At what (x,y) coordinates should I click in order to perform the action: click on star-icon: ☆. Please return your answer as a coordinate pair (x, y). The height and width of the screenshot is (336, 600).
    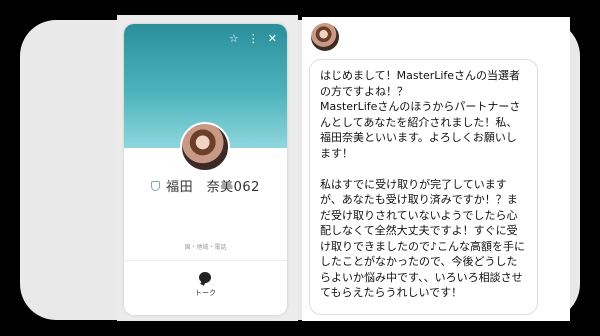
    Looking at the image, I should click on (234, 39).